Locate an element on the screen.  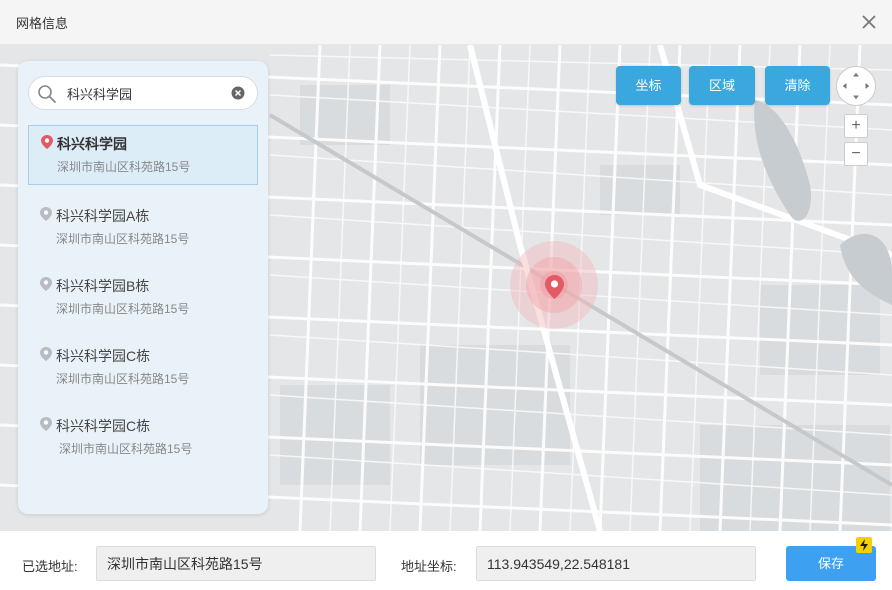
clear-button: 清除 is located at coordinates (797, 85).